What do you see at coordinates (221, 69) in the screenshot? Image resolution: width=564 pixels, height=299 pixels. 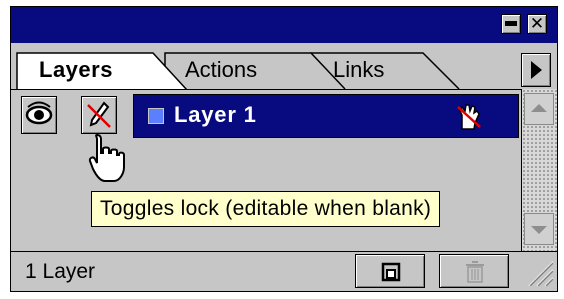 I see `tab-actions-label: Actions` at bounding box center [221, 69].